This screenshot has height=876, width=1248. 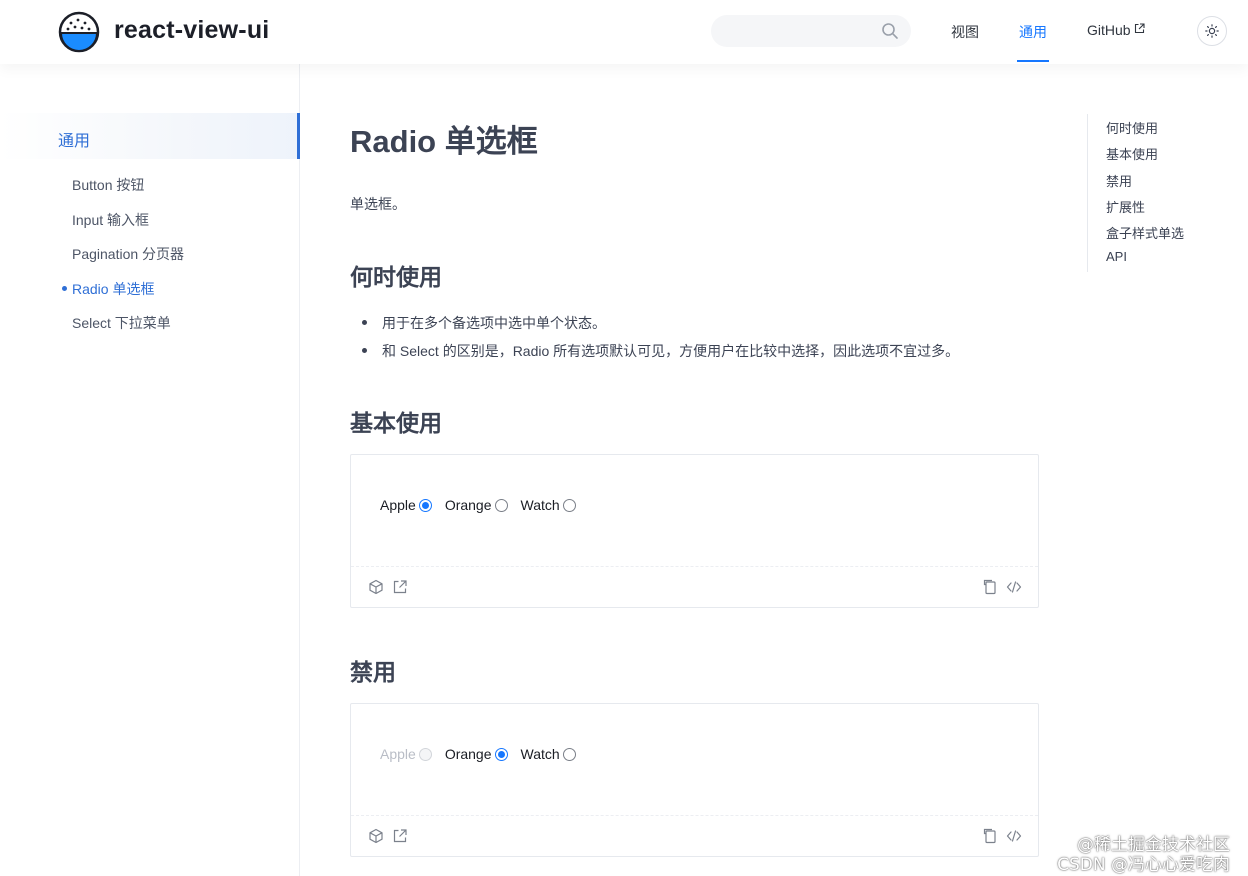 What do you see at coordinates (110, 220) in the screenshot?
I see `sidebar-item-input: Input 输入框` at bounding box center [110, 220].